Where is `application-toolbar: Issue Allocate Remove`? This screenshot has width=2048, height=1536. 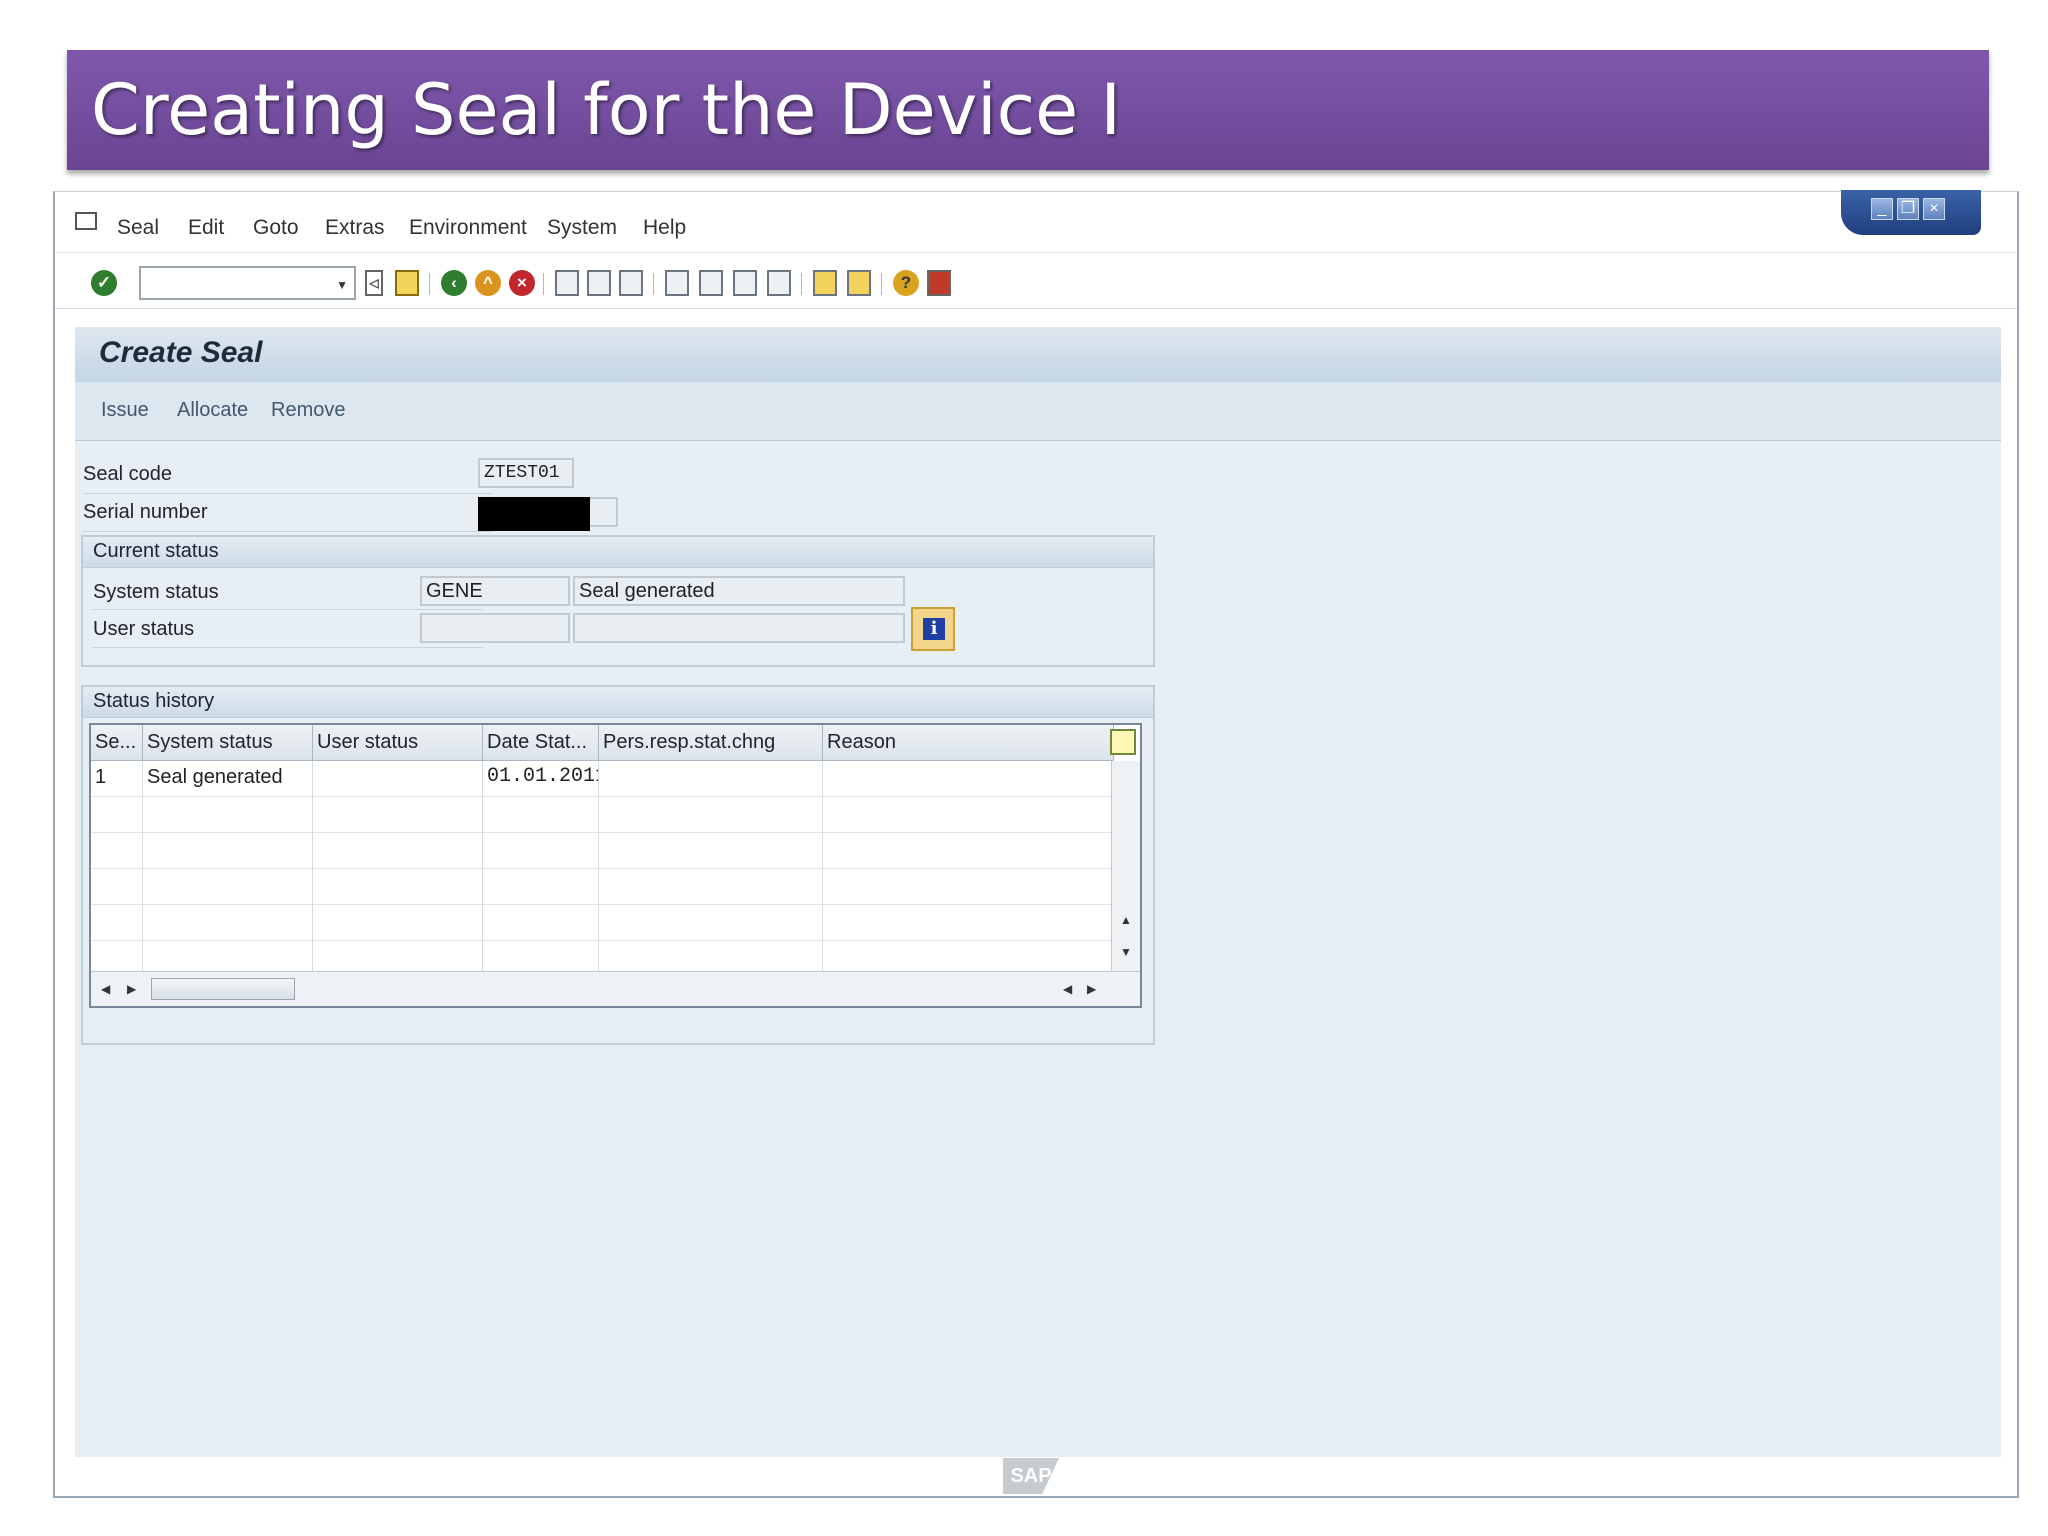 application-toolbar: Issue Allocate Remove is located at coordinates (1038, 411).